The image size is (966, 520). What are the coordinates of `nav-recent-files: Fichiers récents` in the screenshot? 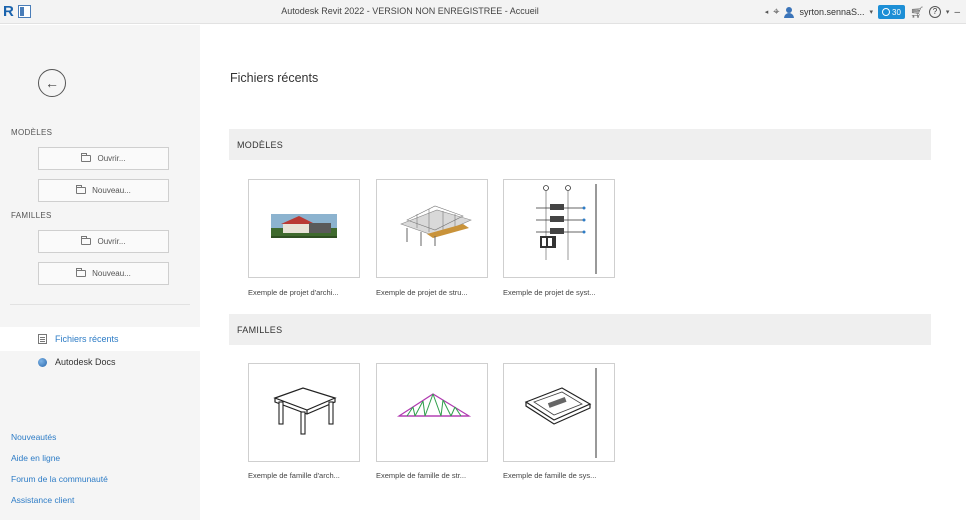 It's located at (100, 339).